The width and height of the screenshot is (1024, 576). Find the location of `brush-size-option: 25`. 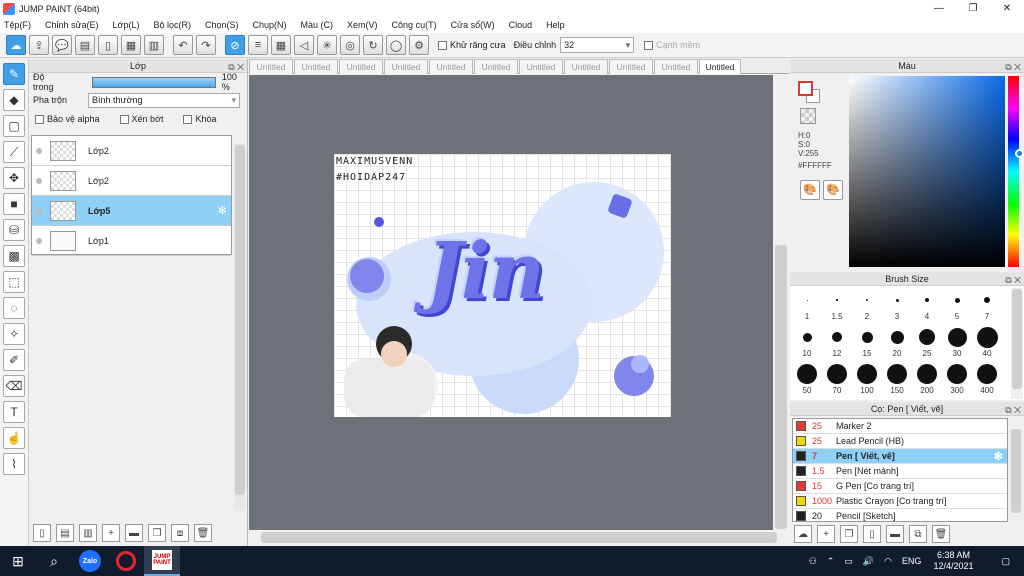

brush-size-option: 25 is located at coordinates (927, 341).